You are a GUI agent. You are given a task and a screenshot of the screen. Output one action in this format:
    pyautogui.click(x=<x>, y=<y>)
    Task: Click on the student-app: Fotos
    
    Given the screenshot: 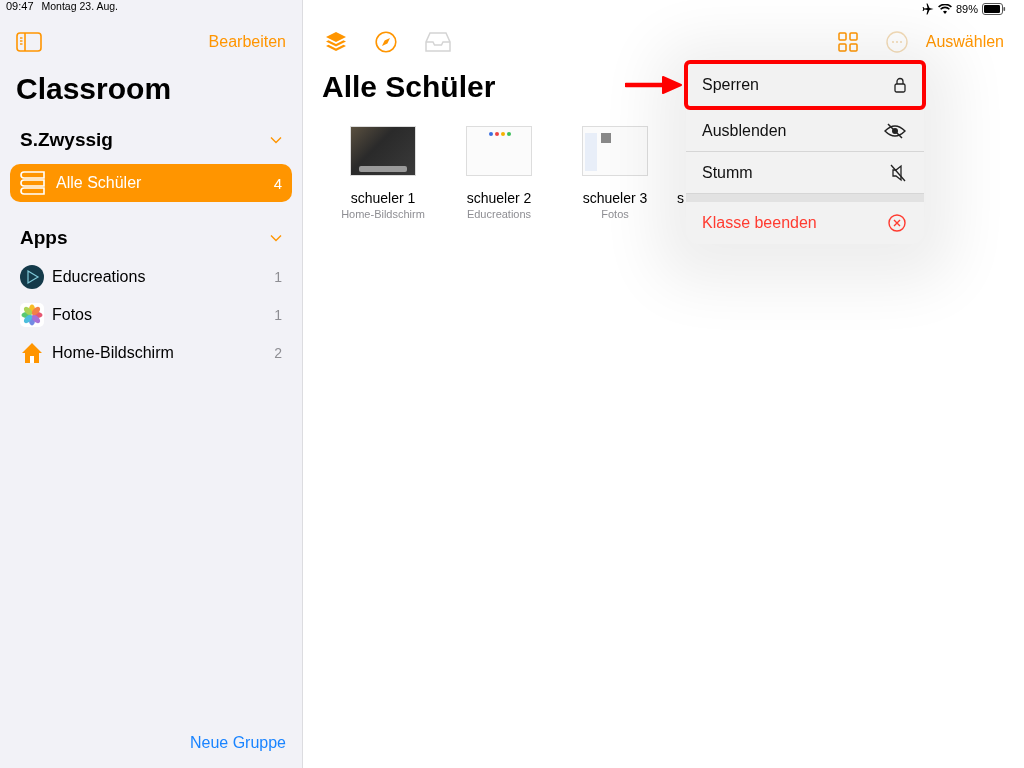 What is the action you would take?
    pyautogui.click(x=615, y=214)
    